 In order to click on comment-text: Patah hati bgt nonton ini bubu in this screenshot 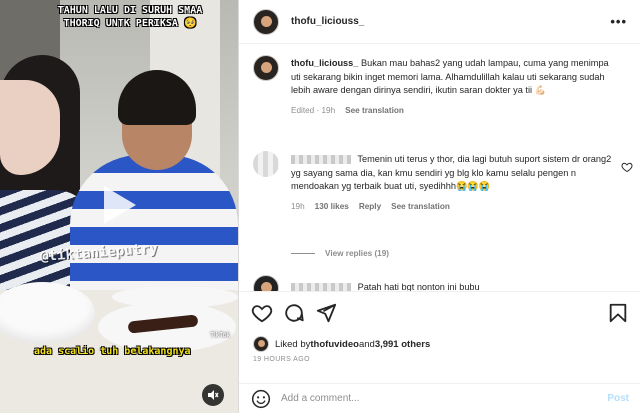, I will do `click(418, 286)`.